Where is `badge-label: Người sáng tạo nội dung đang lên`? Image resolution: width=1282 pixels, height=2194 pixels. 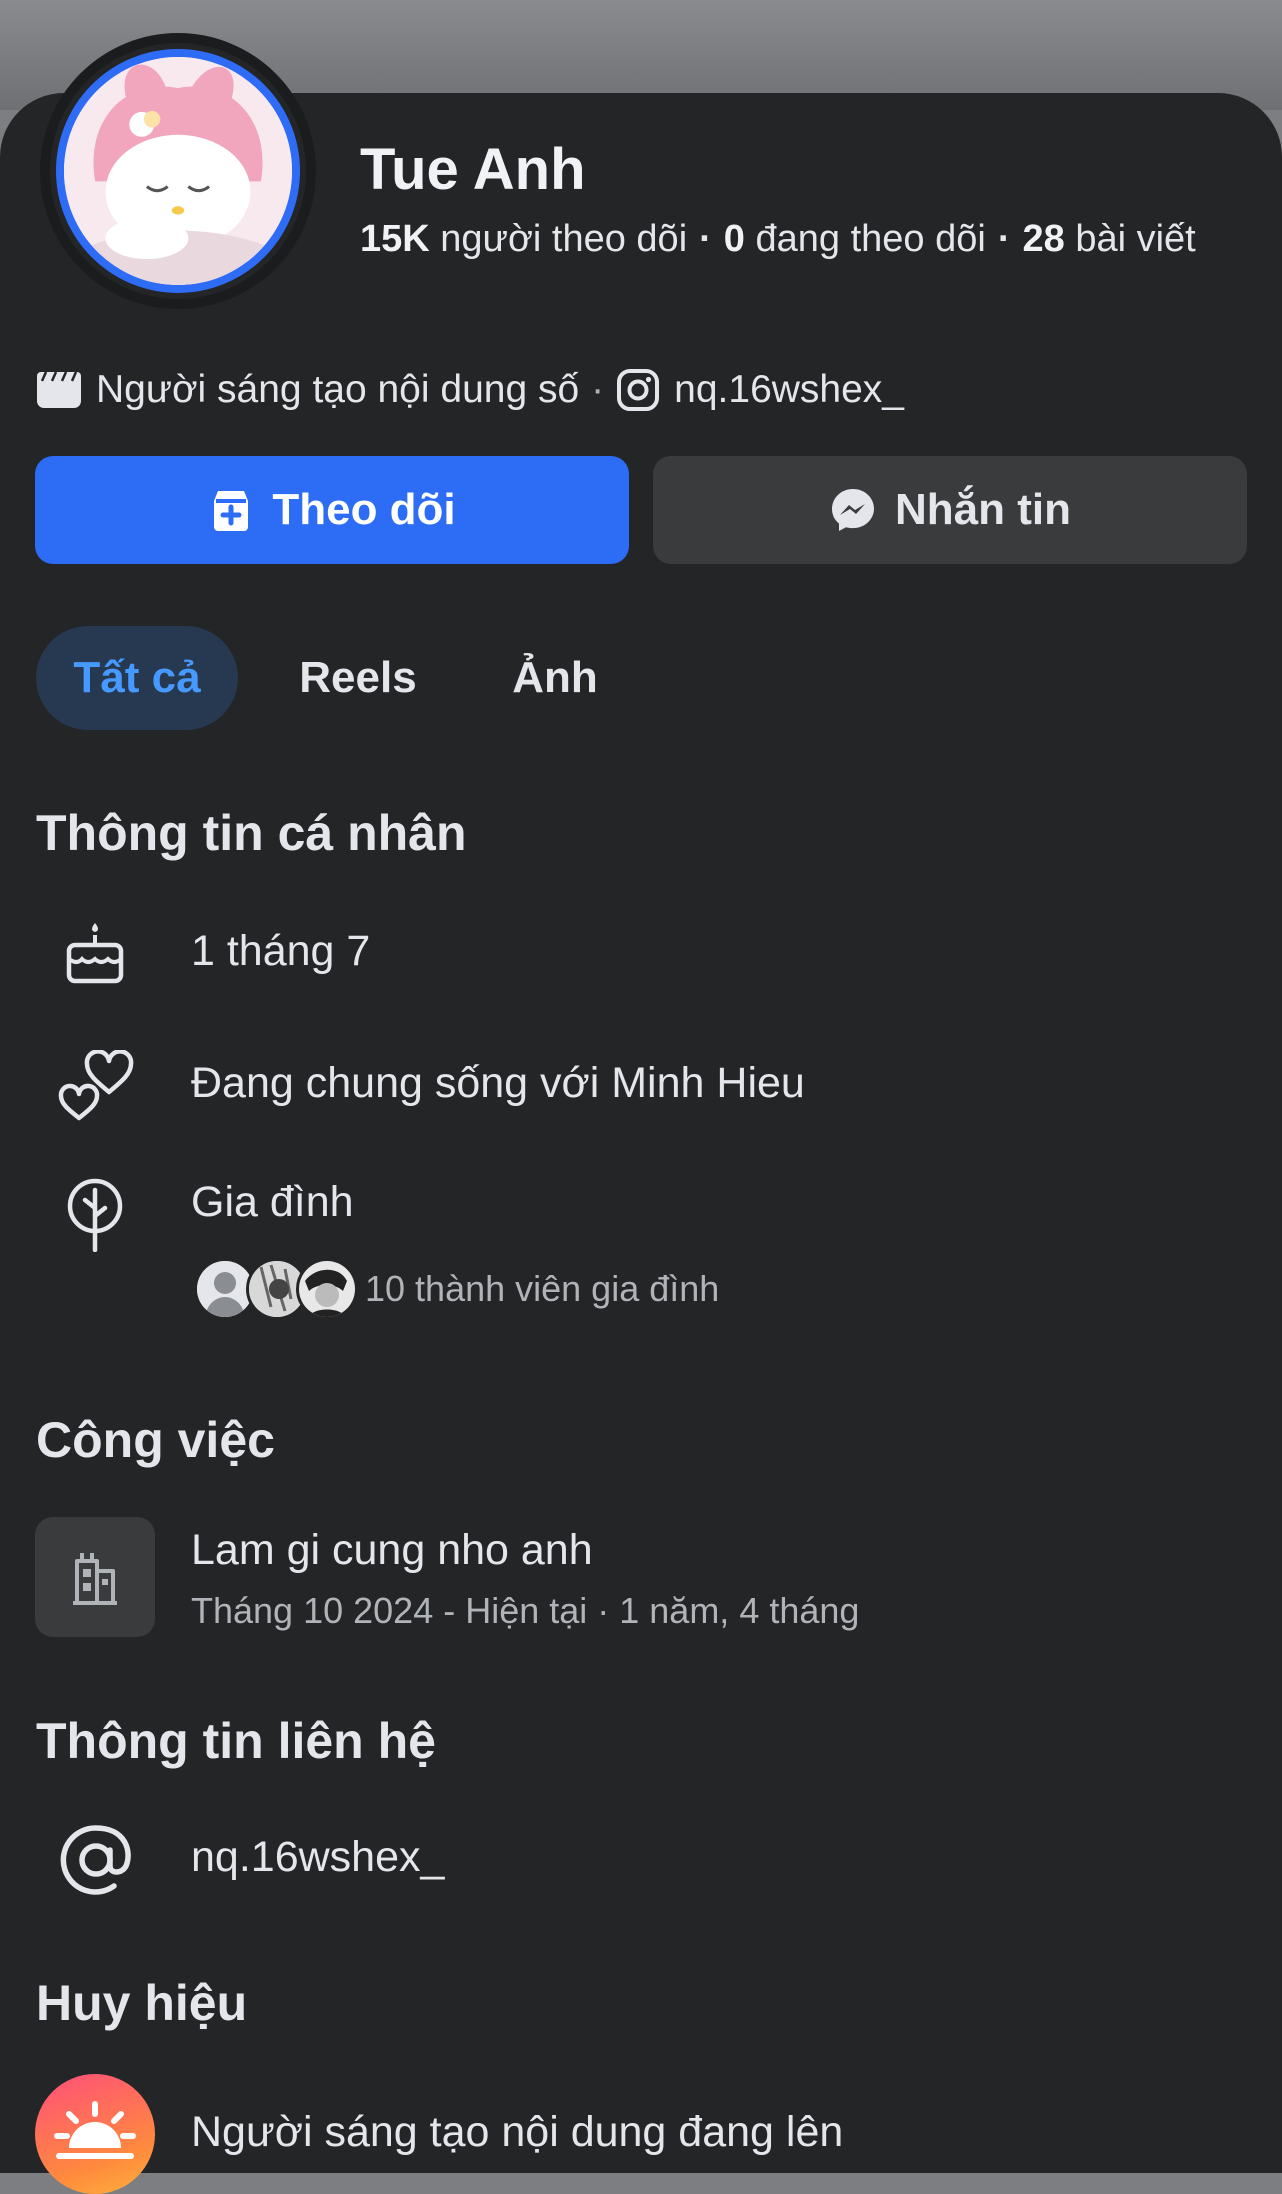
badge-label: Người sáng tạo nội dung đang lên is located at coordinates (517, 2132).